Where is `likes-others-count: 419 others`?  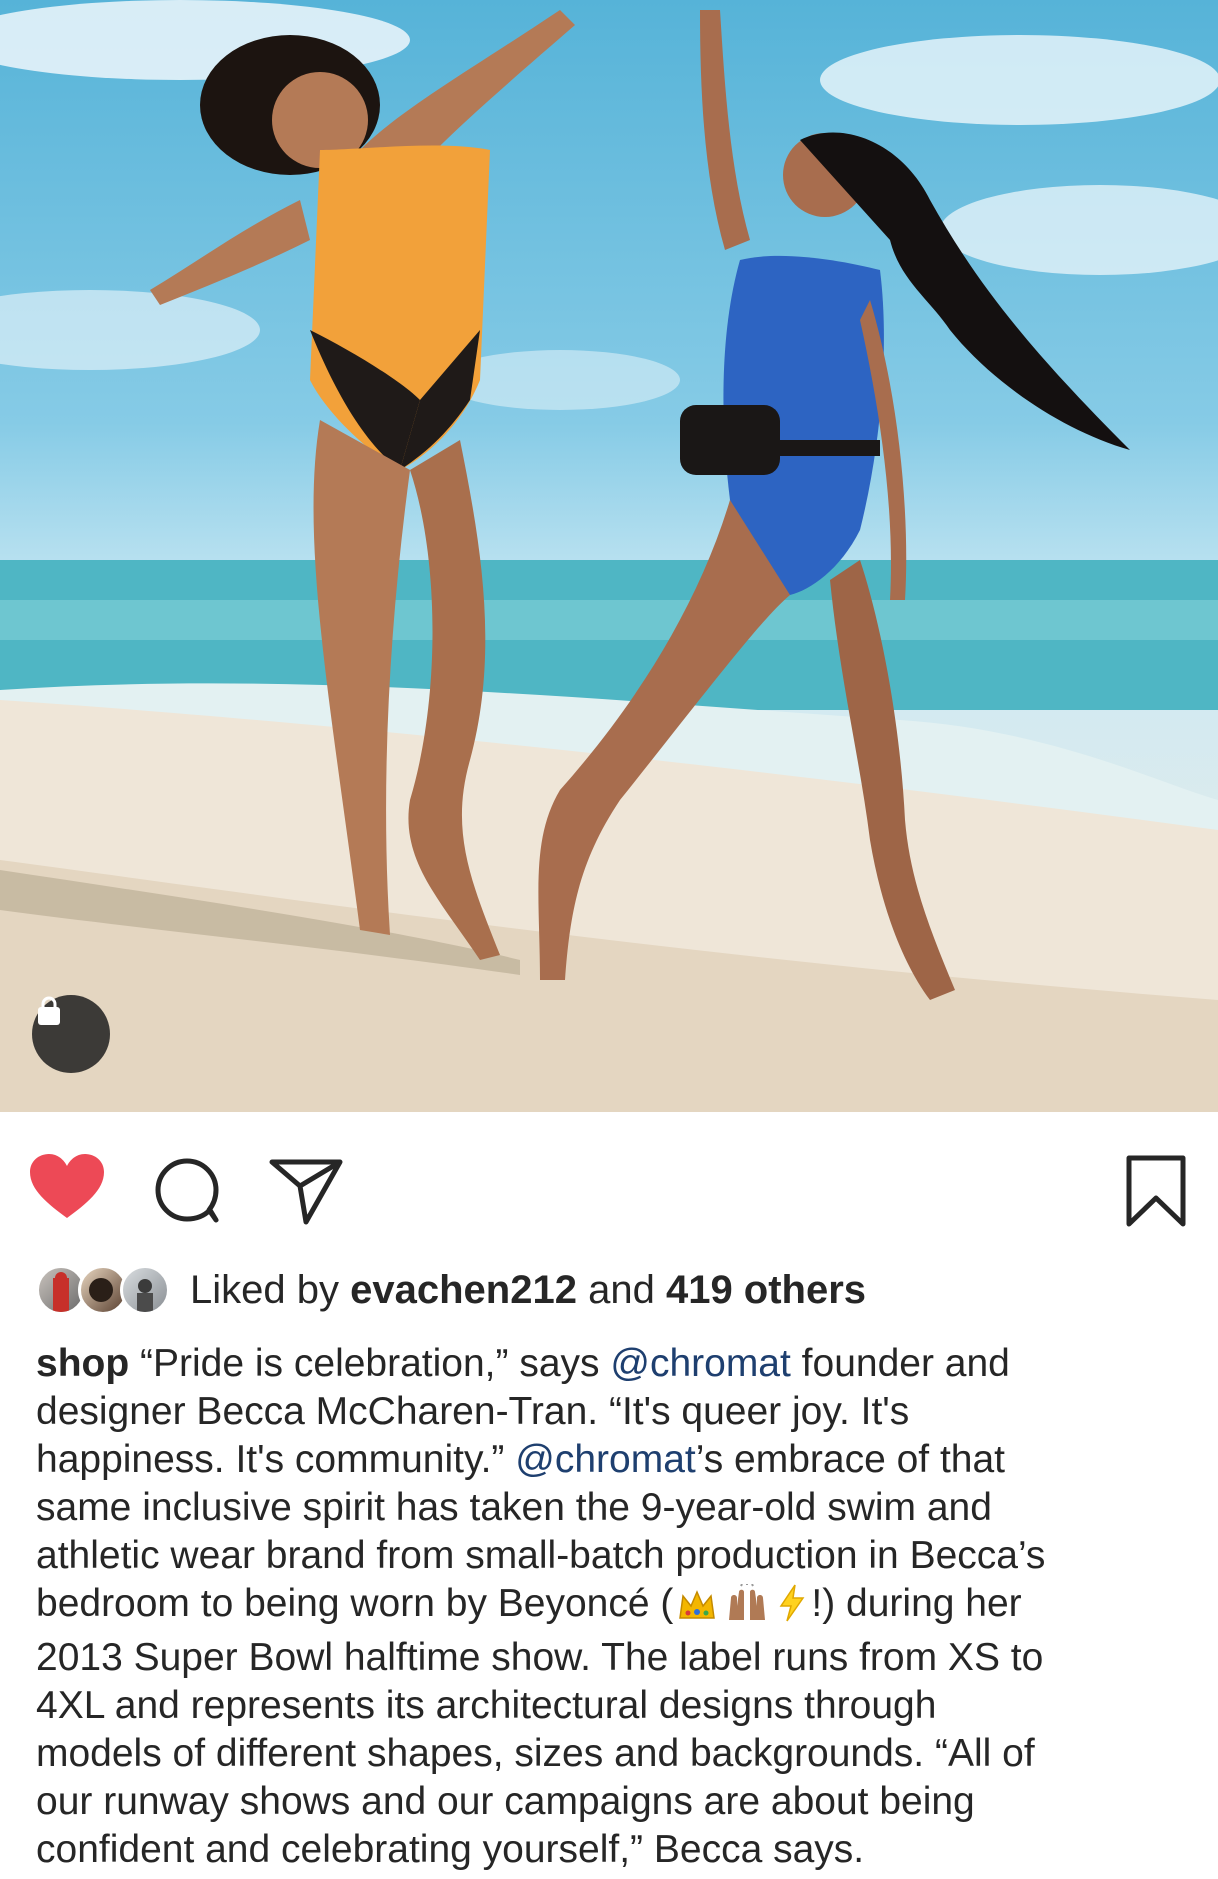
likes-others-count: 419 others is located at coordinates (766, 1290).